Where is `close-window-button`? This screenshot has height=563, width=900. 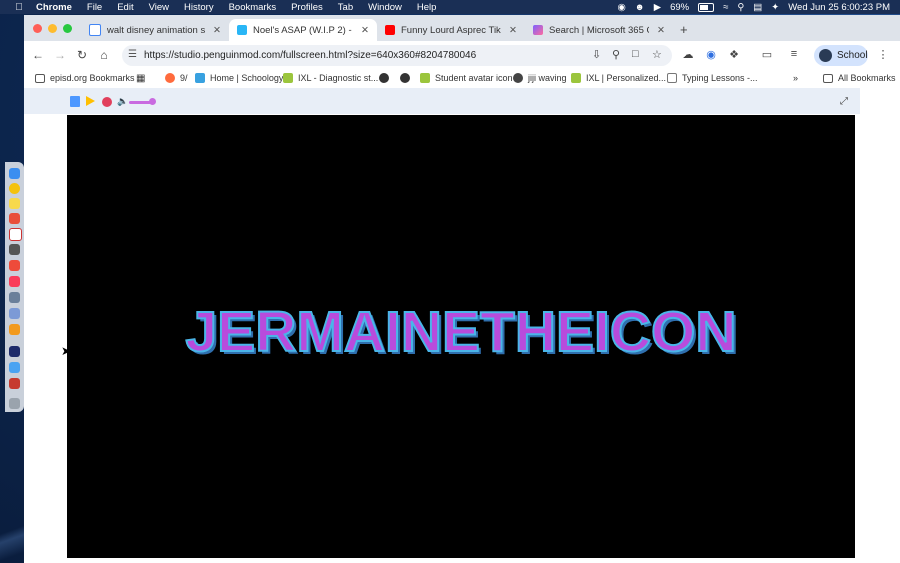 close-window-button is located at coordinates (37, 28).